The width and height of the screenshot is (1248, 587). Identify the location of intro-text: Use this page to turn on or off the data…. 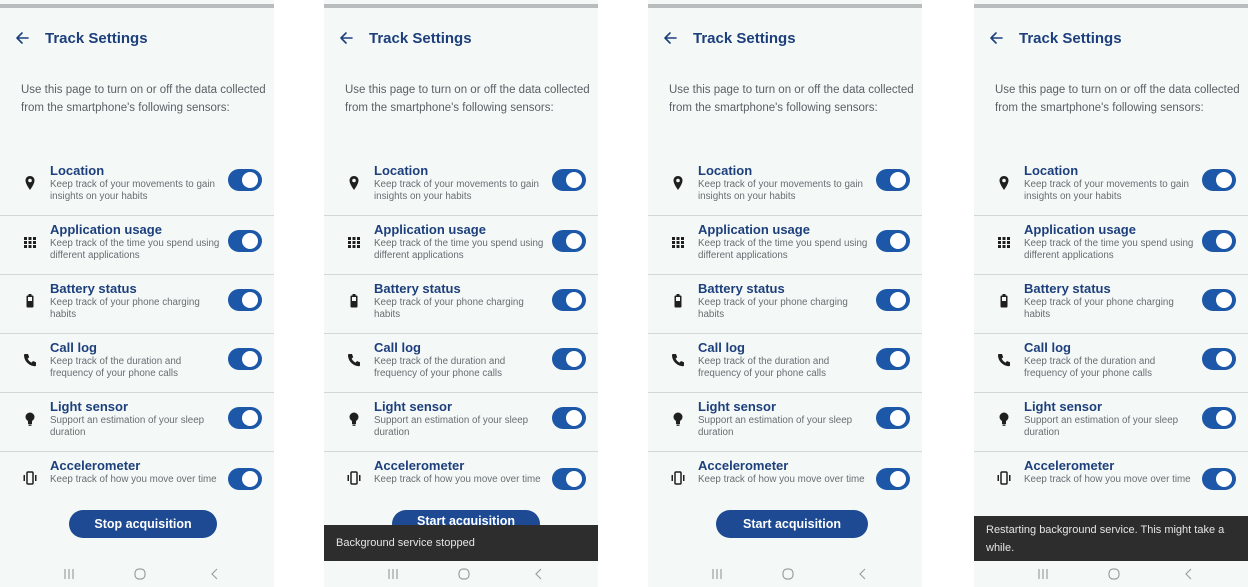
(143, 99).